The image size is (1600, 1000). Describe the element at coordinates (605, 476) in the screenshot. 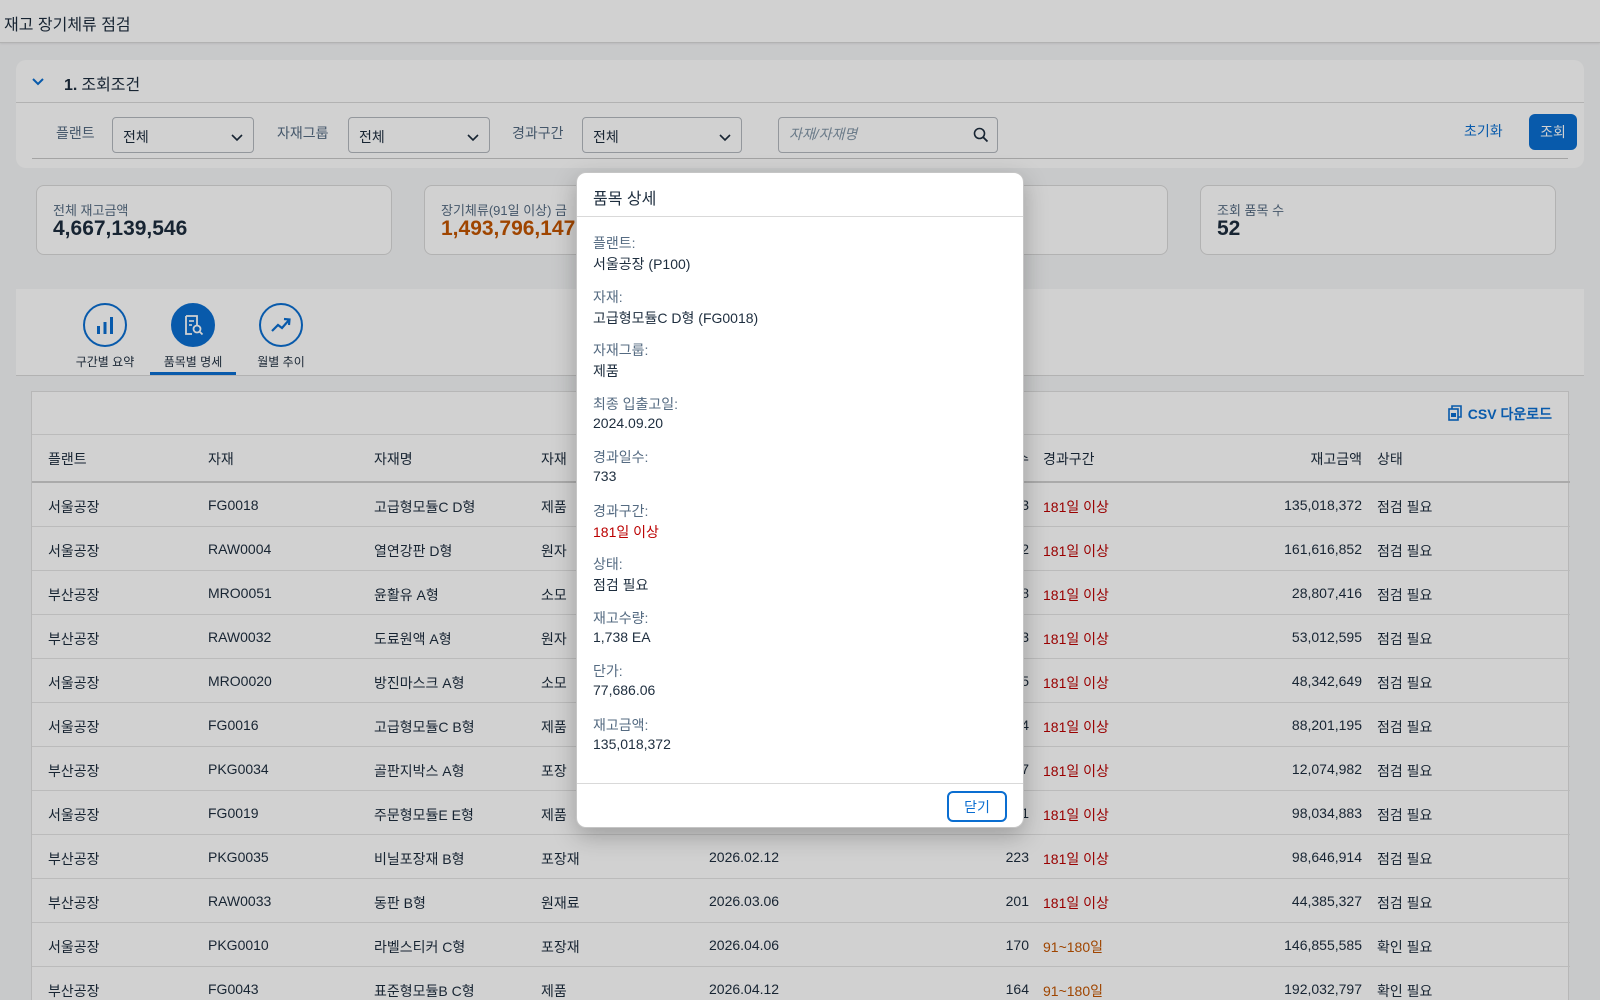

I see `detail-field-value: 733` at that location.